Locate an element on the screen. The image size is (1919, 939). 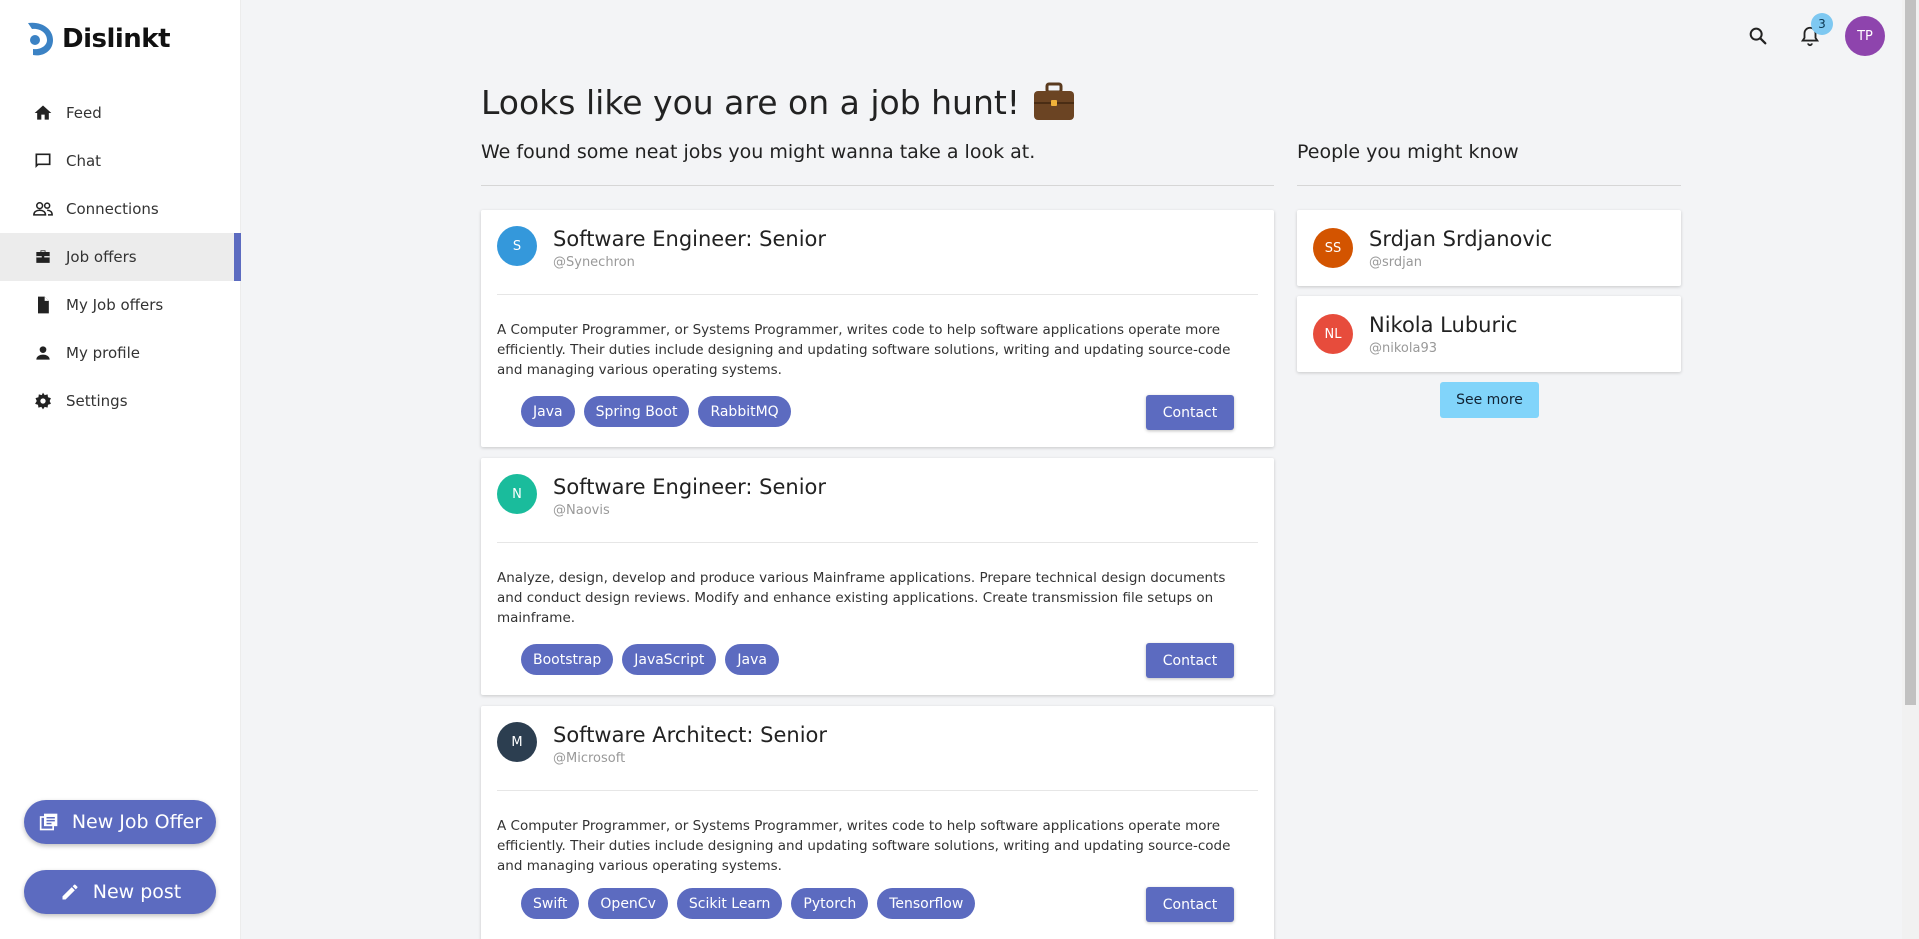
person-avatar: SS is located at coordinates (1333, 248).